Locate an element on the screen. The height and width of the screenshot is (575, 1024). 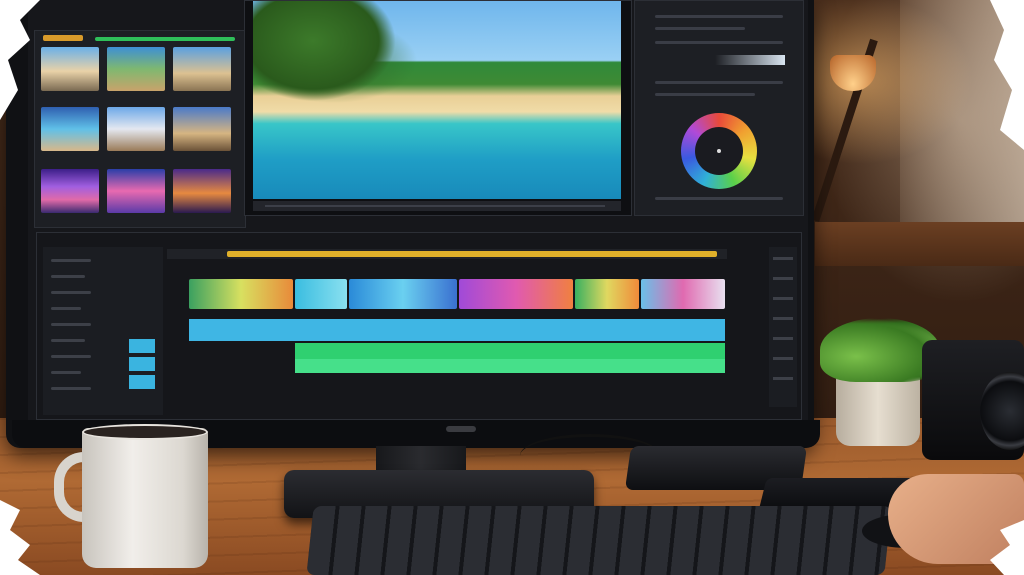
color-wheel-handle is located at coordinates (719, 151).